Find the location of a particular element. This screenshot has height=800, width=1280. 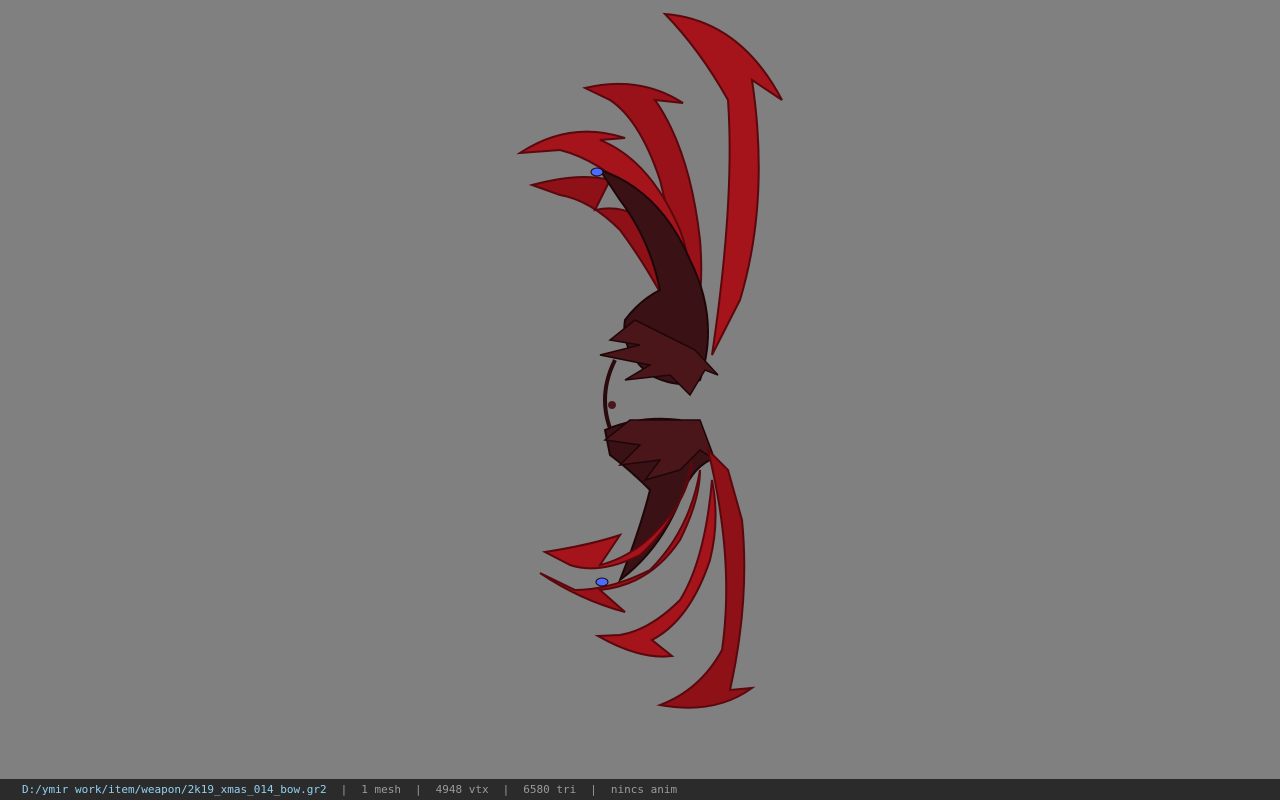

anim-status: nincs anim is located at coordinates (644, 789).